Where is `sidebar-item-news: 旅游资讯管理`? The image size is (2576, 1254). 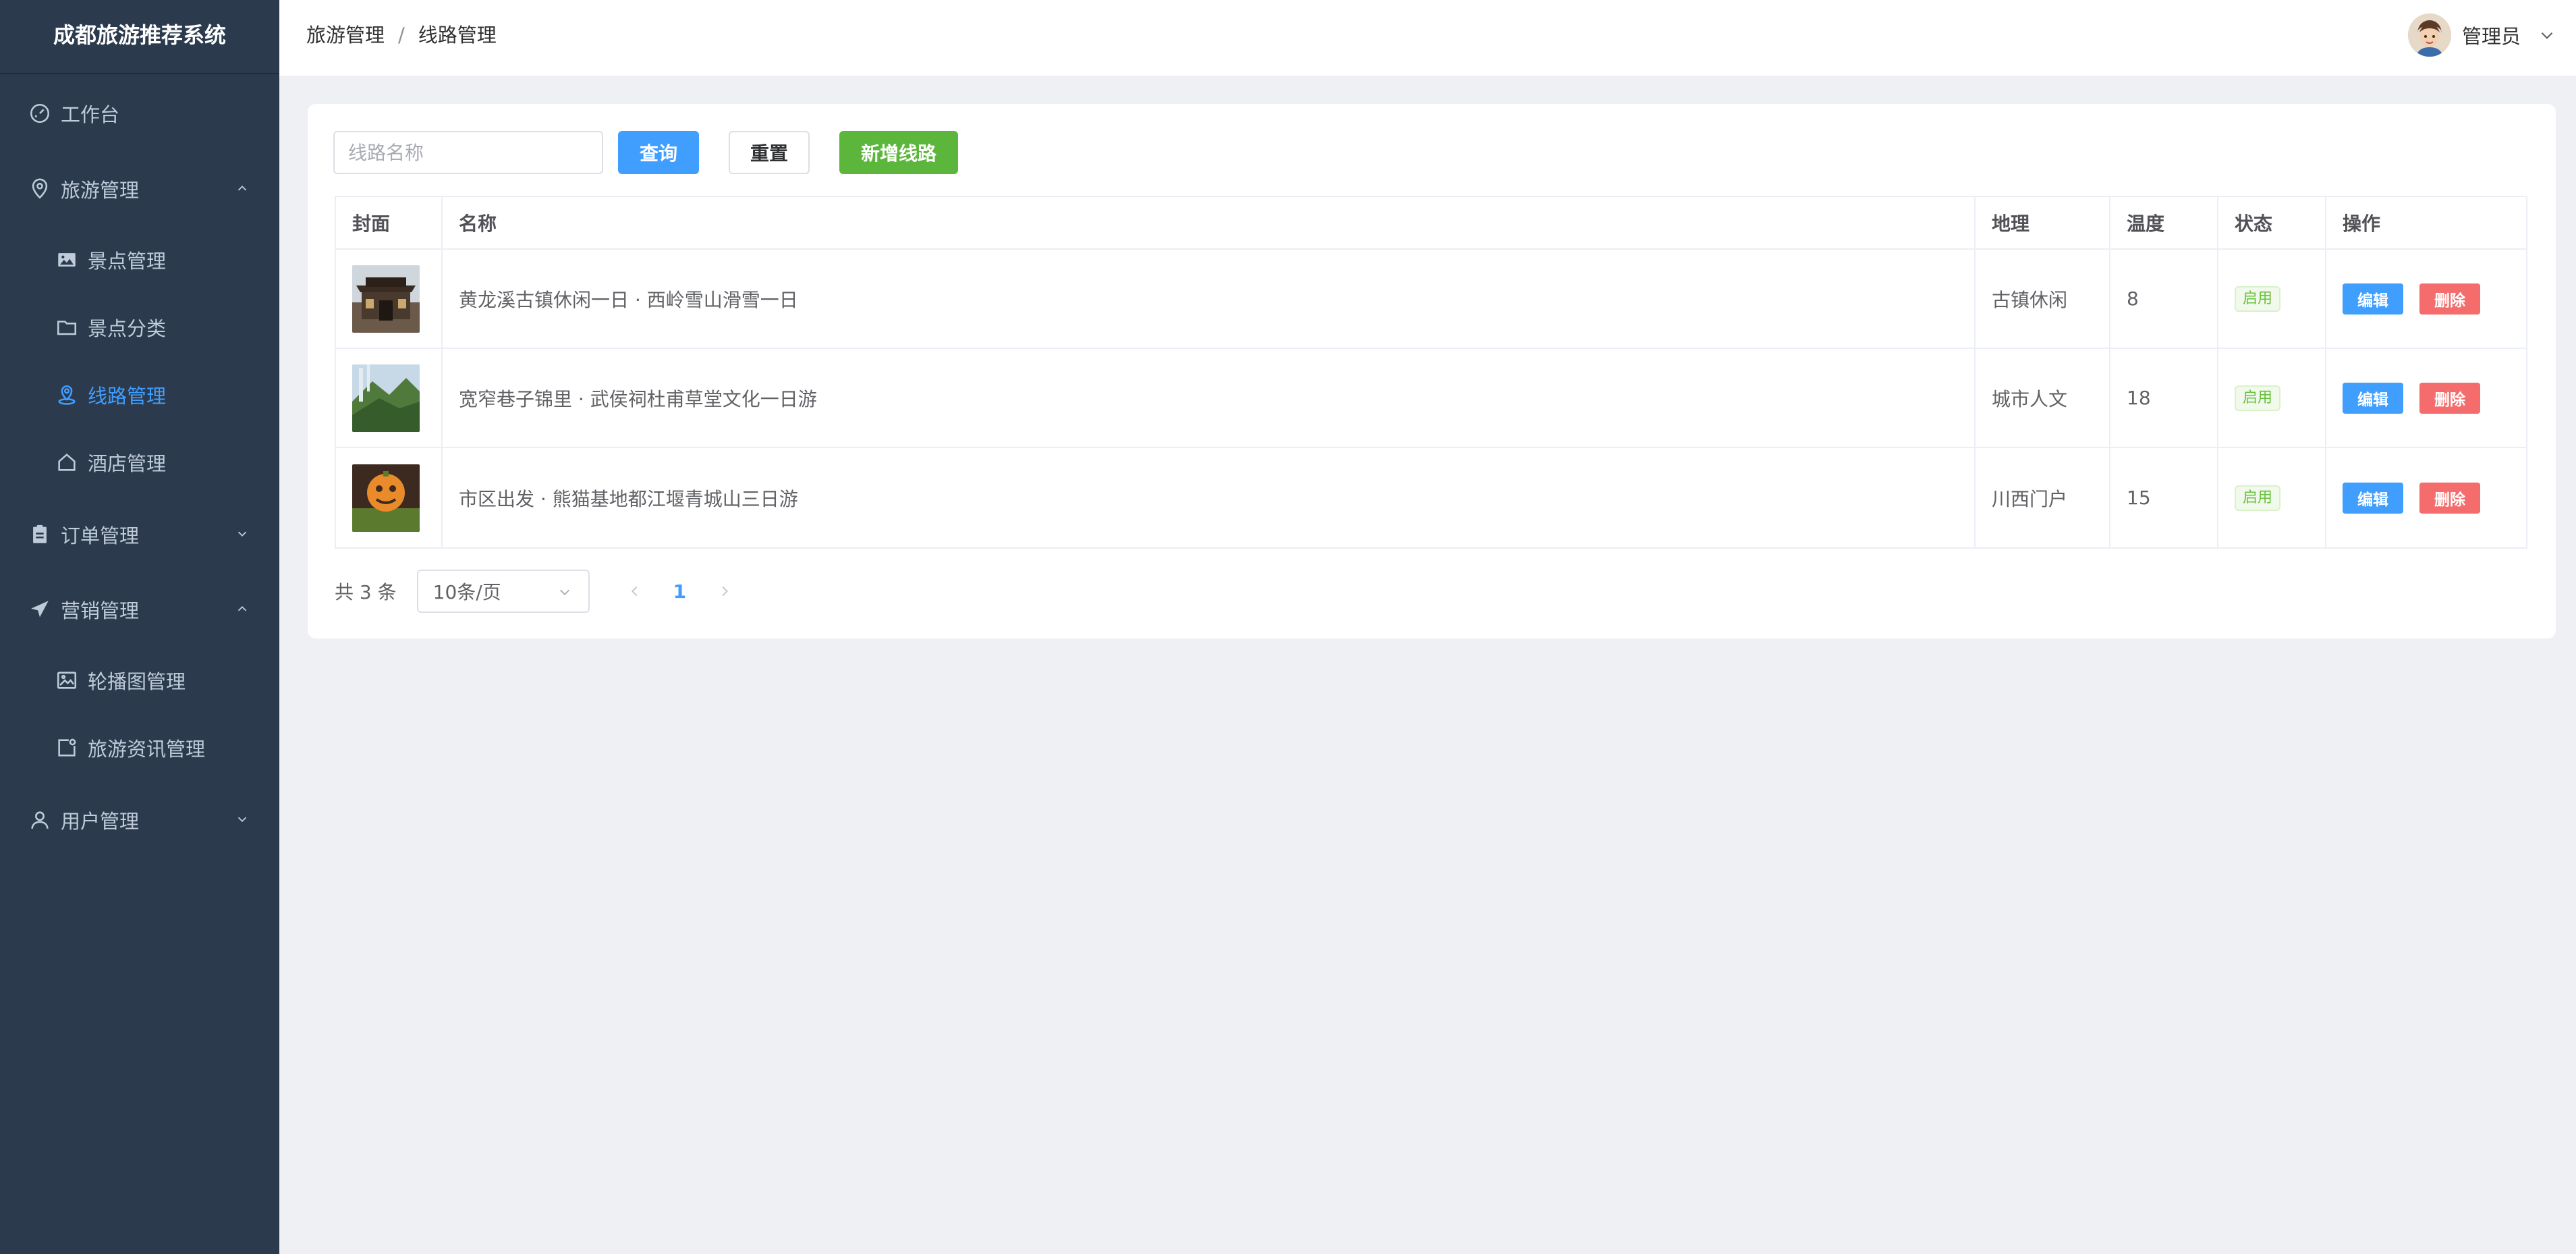 sidebar-item-news: 旅游资讯管理 is located at coordinates (139, 748).